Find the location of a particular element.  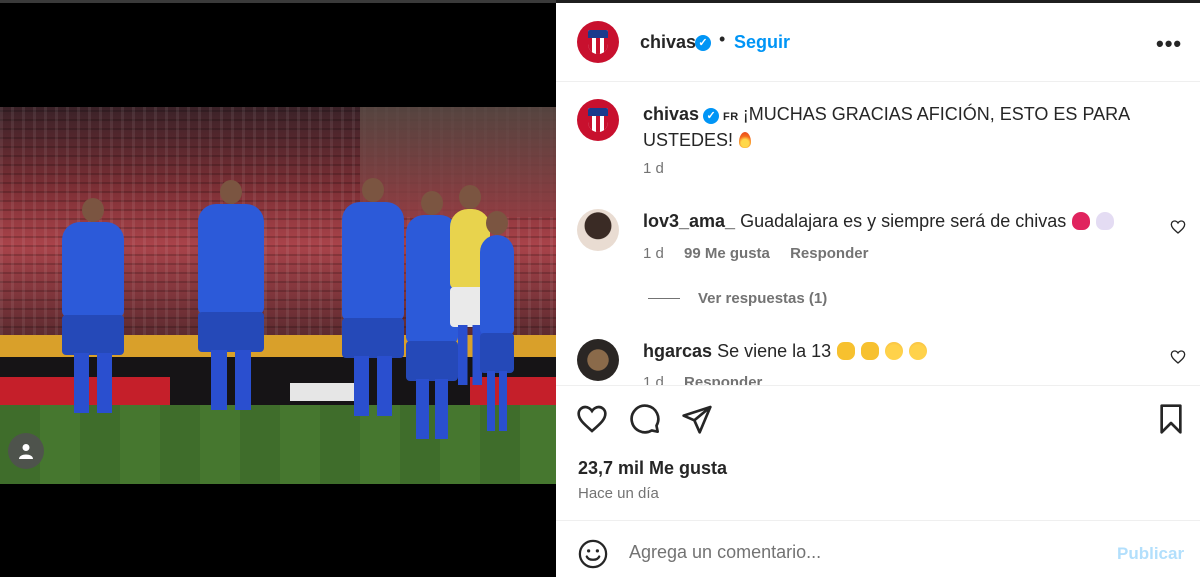

ad-board-white is located at coordinates (325, 392).